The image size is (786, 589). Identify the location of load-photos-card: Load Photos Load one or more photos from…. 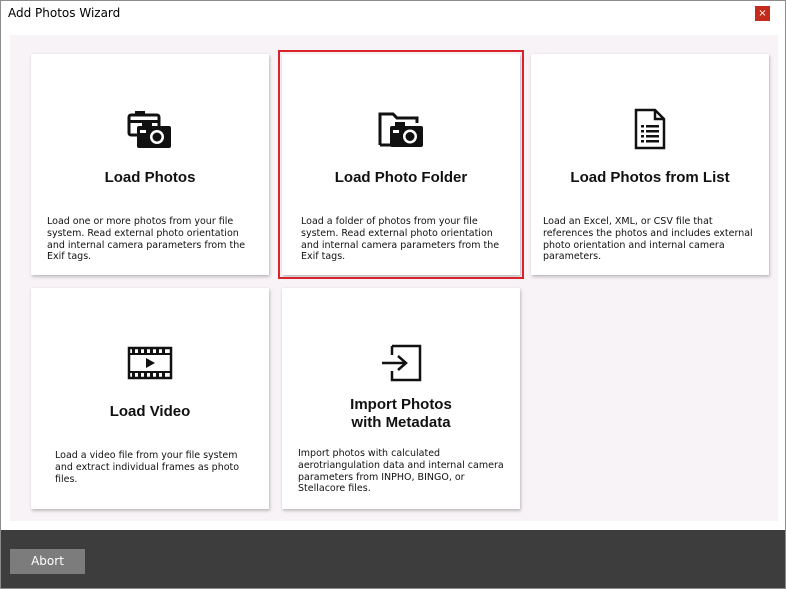
(150, 164).